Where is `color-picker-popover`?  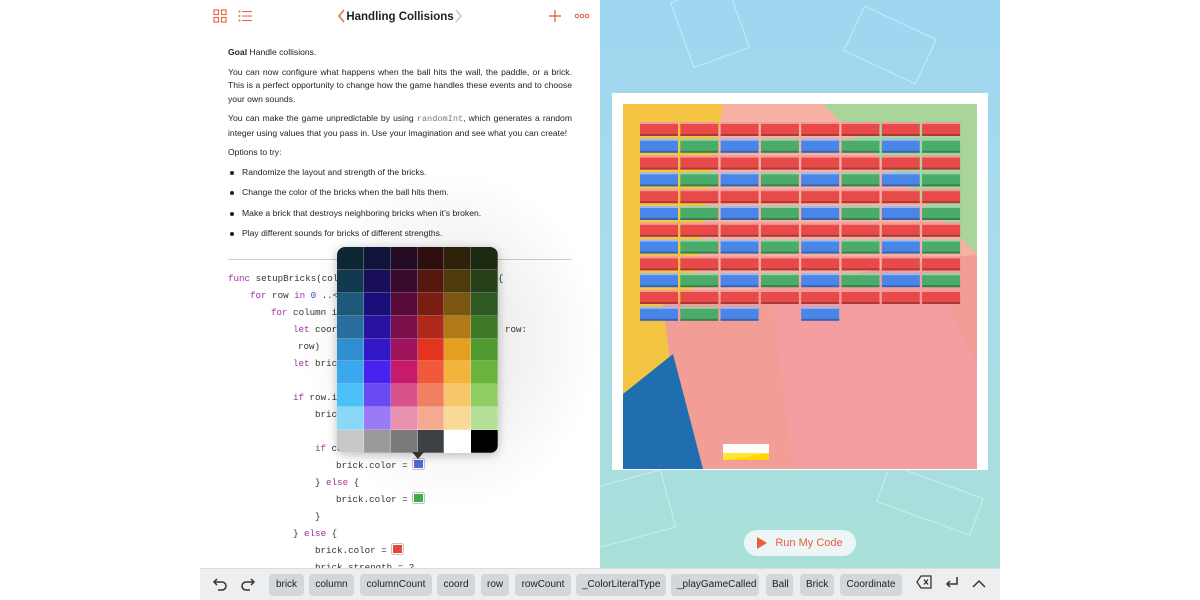 color-picker-popover is located at coordinates (417, 350).